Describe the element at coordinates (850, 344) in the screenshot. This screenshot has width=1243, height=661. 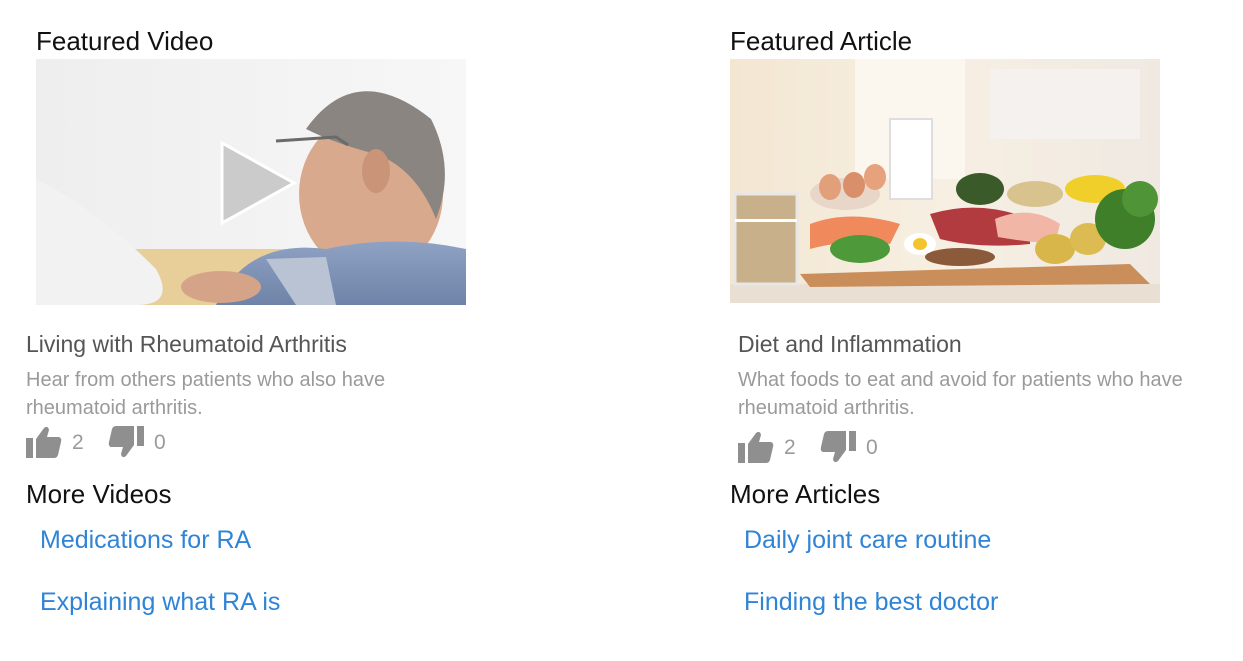
I see `featured-article-title: Diet and Inflammation` at that location.